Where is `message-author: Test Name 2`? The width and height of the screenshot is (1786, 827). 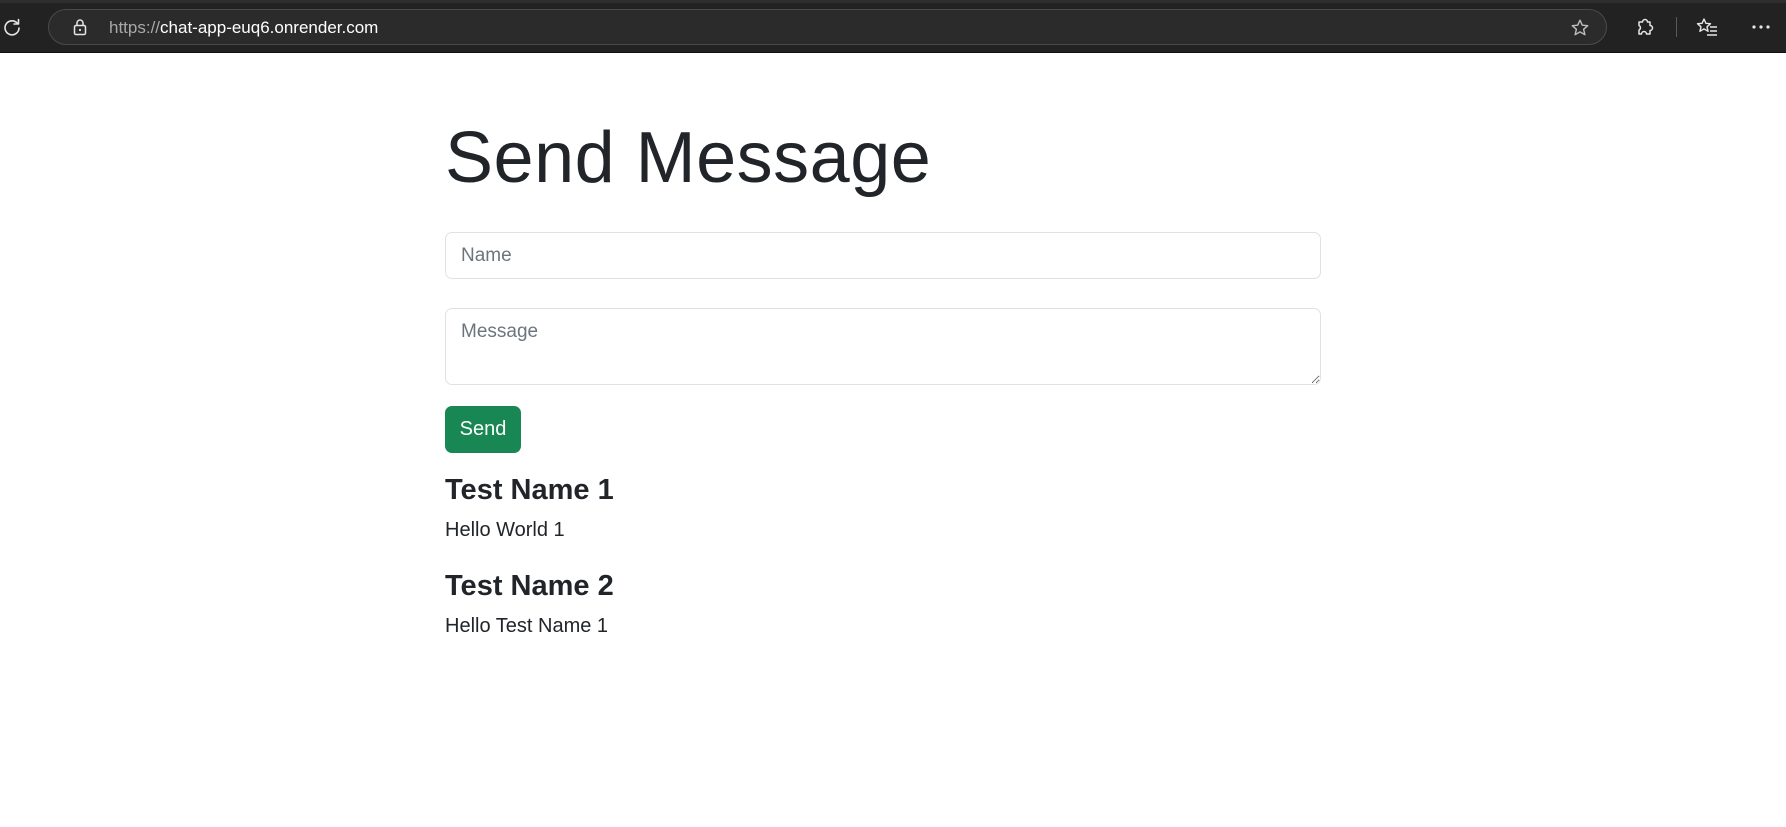
message-author: Test Name 2 is located at coordinates (529, 586).